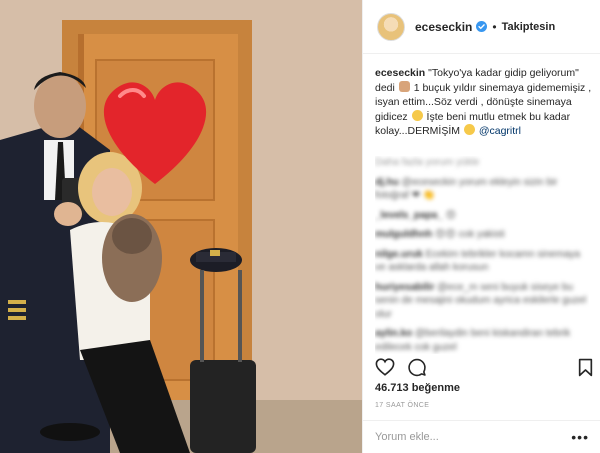 This screenshot has width=600, height=453. I want to click on heart-outline-icon, so click(385, 367).